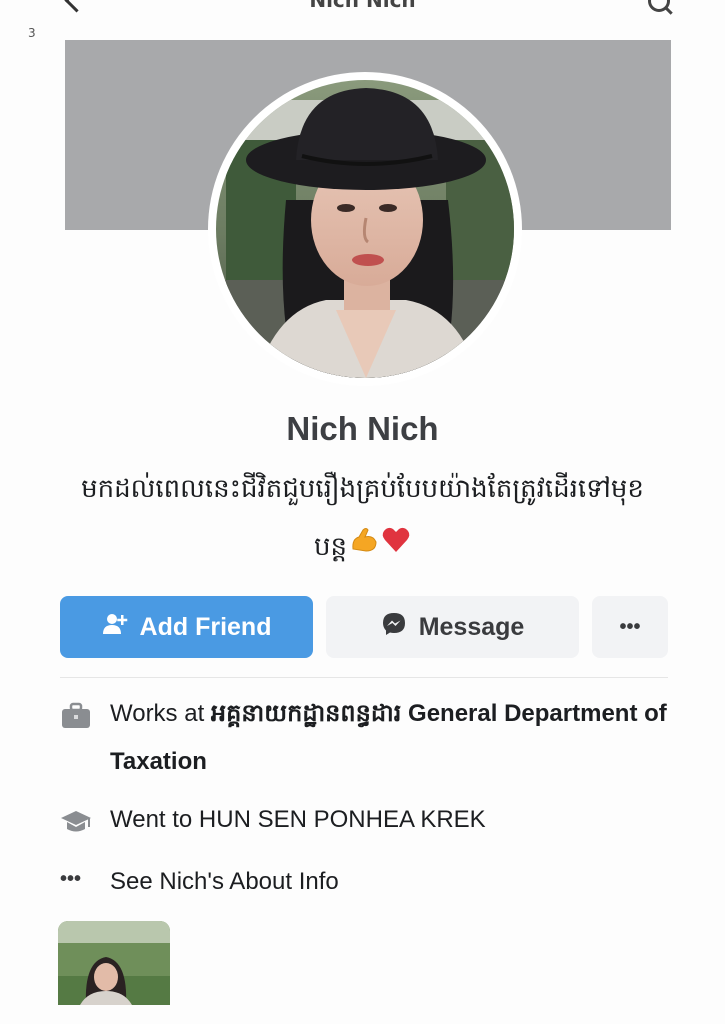 This screenshot has width=725, height=1024. I want to click on featured-photo-thumbnail, so click(114, 963).